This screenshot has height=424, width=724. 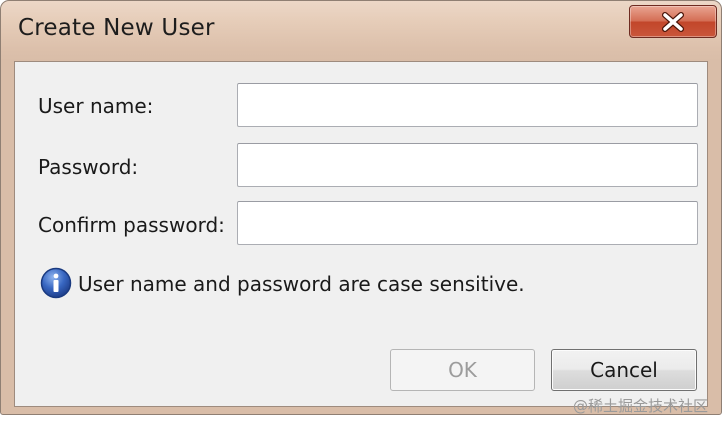 I want to click on username-input, so click(x=467, y=105).